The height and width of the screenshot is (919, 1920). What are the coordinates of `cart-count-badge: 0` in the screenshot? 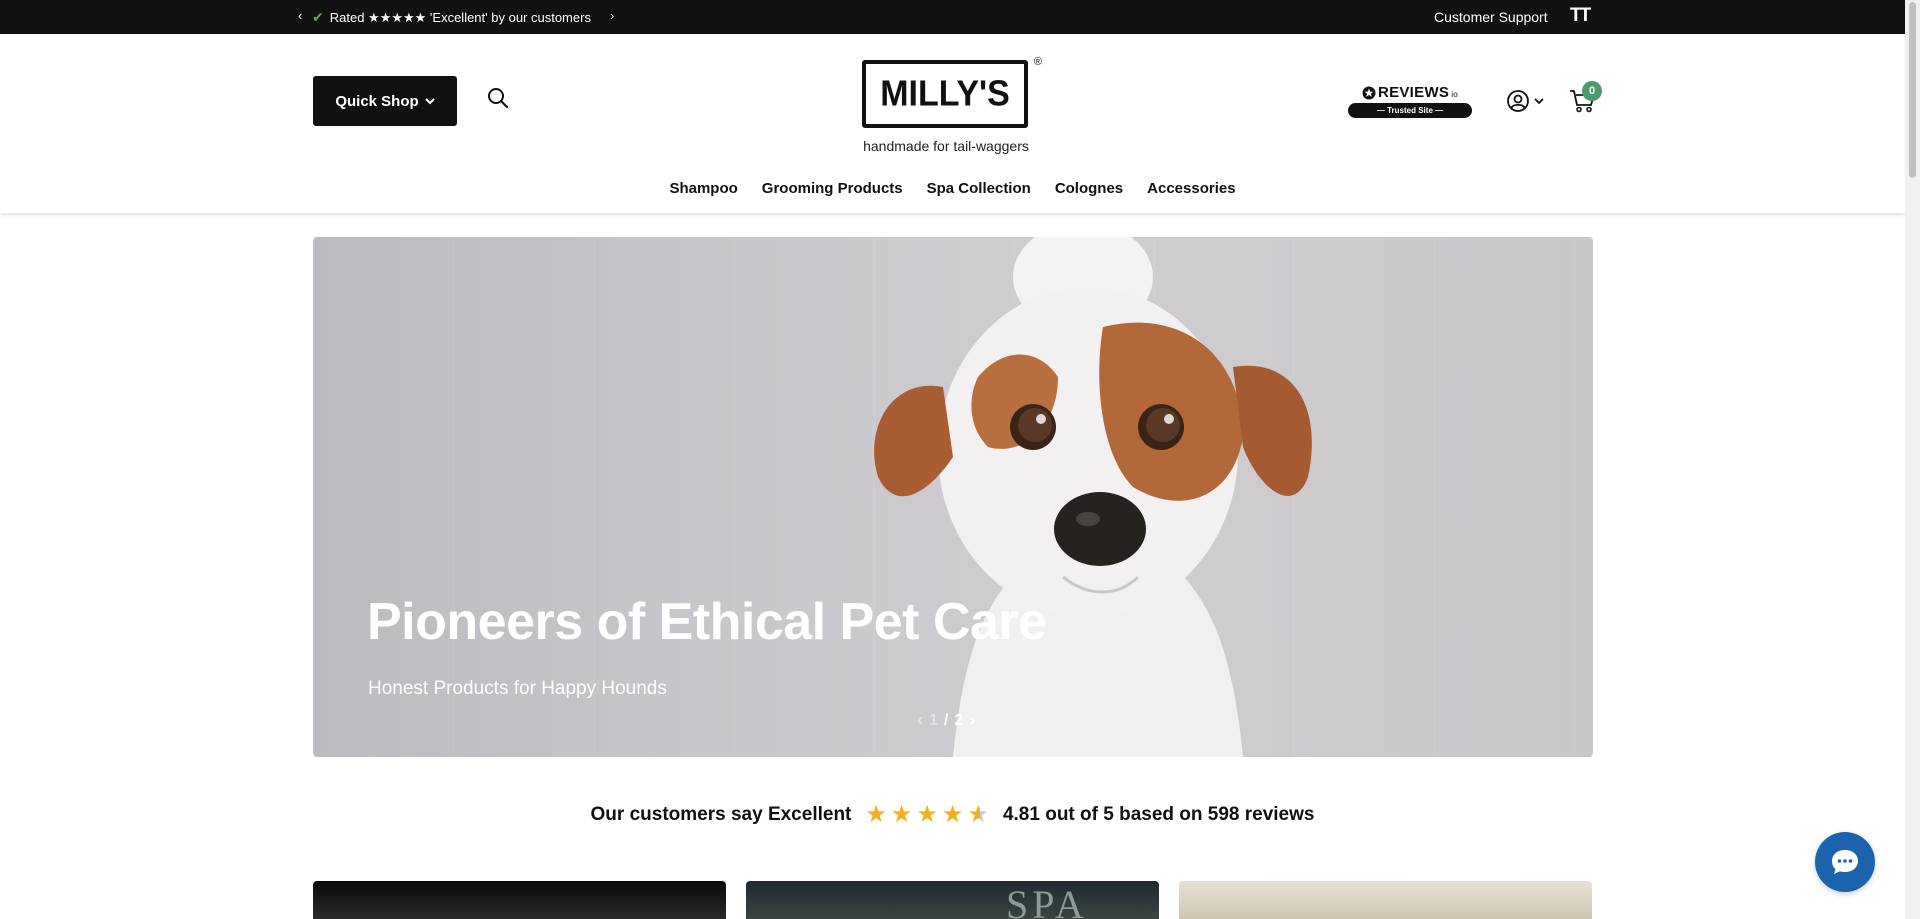 It's located at (1592, 91).